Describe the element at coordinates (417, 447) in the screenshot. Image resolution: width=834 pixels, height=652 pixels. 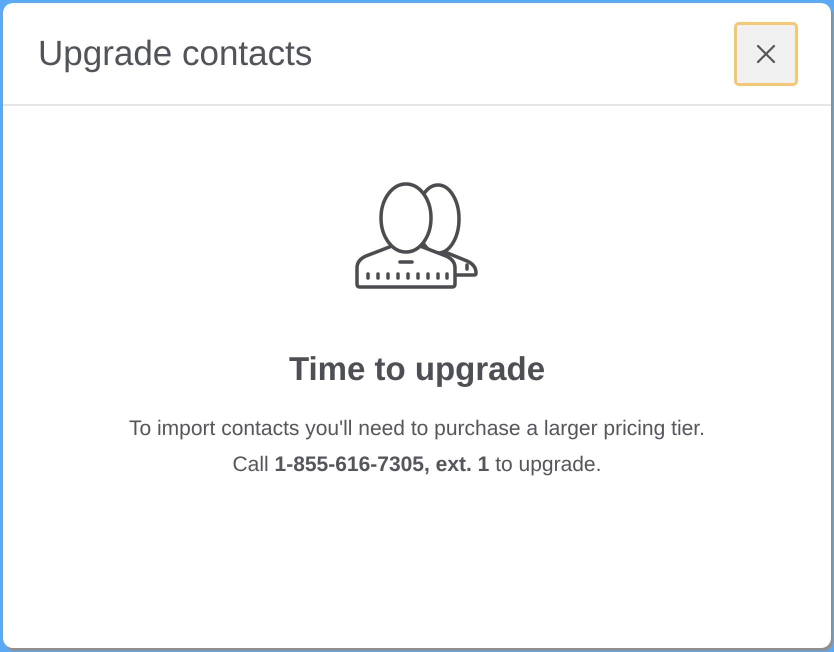
I see `upgrade-message: To import contacts you'll need to purchase a larger pricing tier. Call 1-855-616-7305, ext. 1 to upgrade.` at that location.